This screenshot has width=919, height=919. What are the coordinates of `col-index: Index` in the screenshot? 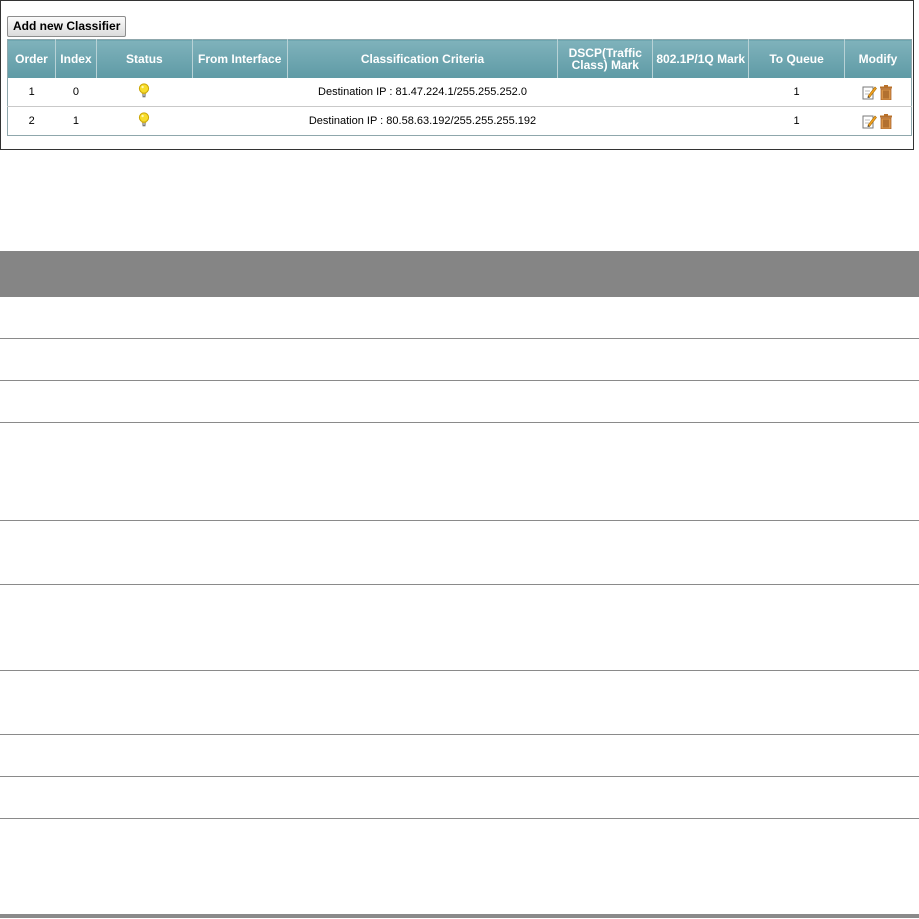 It's located at (76, 58).